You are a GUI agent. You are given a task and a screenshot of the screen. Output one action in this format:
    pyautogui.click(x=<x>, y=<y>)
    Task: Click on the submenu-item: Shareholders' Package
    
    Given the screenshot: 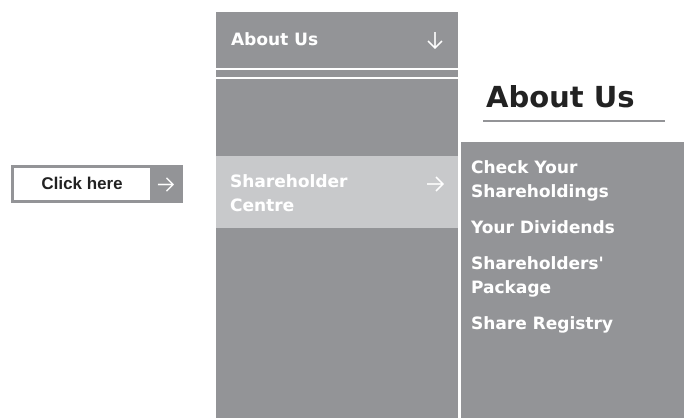 What is the action you would take?
    pyautogui.click(x=537, y=276)
    